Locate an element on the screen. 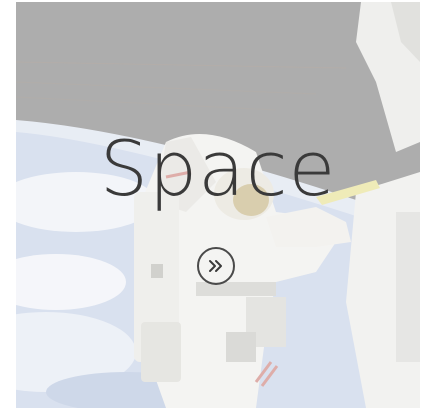 The height and width of the screenshot is (408, 427). card-title: Space is located at coordinates (218, 168).